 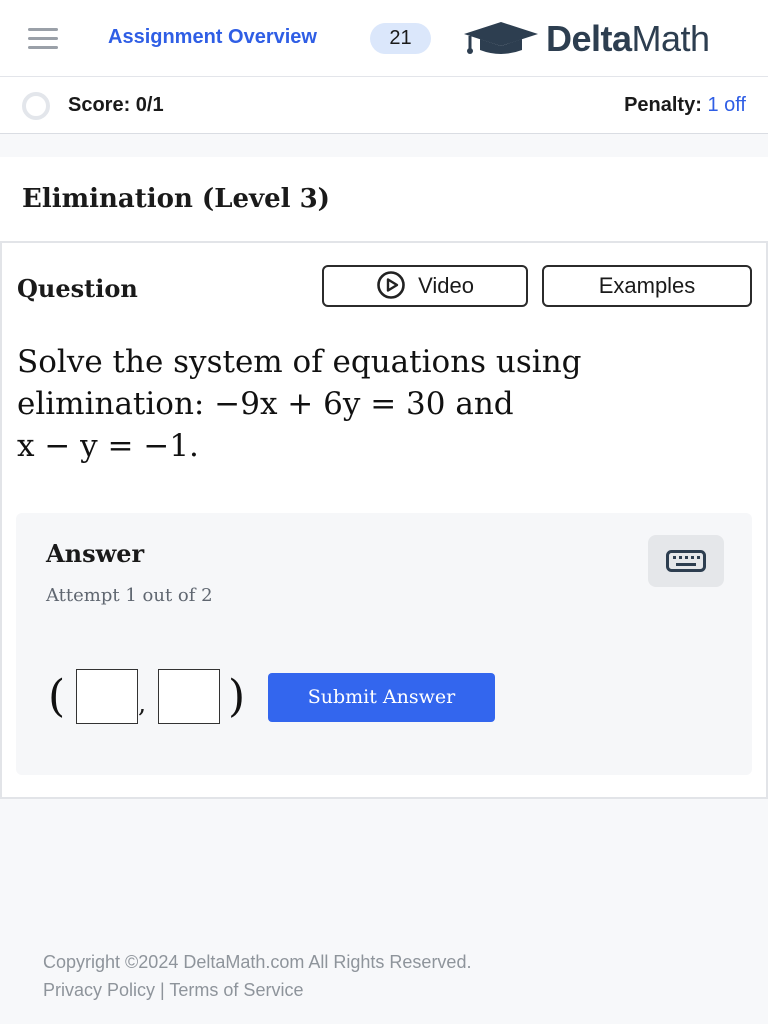 I want to click on question-joiner: and, so click(x=484, y=404).